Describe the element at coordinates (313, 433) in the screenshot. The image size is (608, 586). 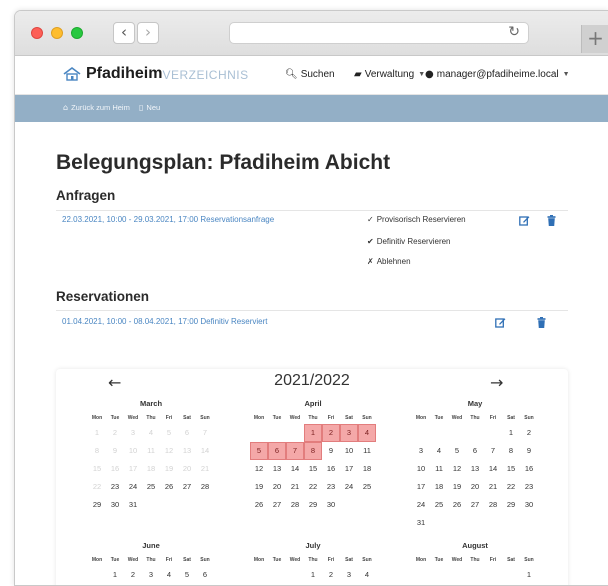
I see `booked-day: 1` at that location.